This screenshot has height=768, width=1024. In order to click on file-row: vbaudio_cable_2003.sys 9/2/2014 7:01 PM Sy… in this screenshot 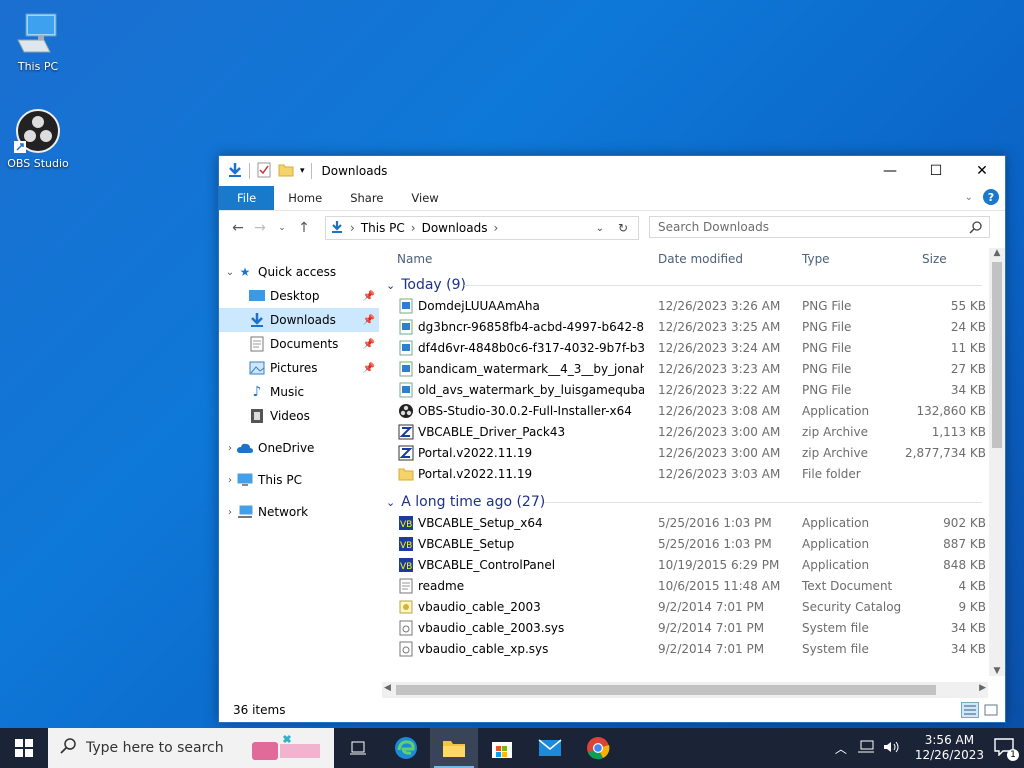, I will do `click(692, 628)`.